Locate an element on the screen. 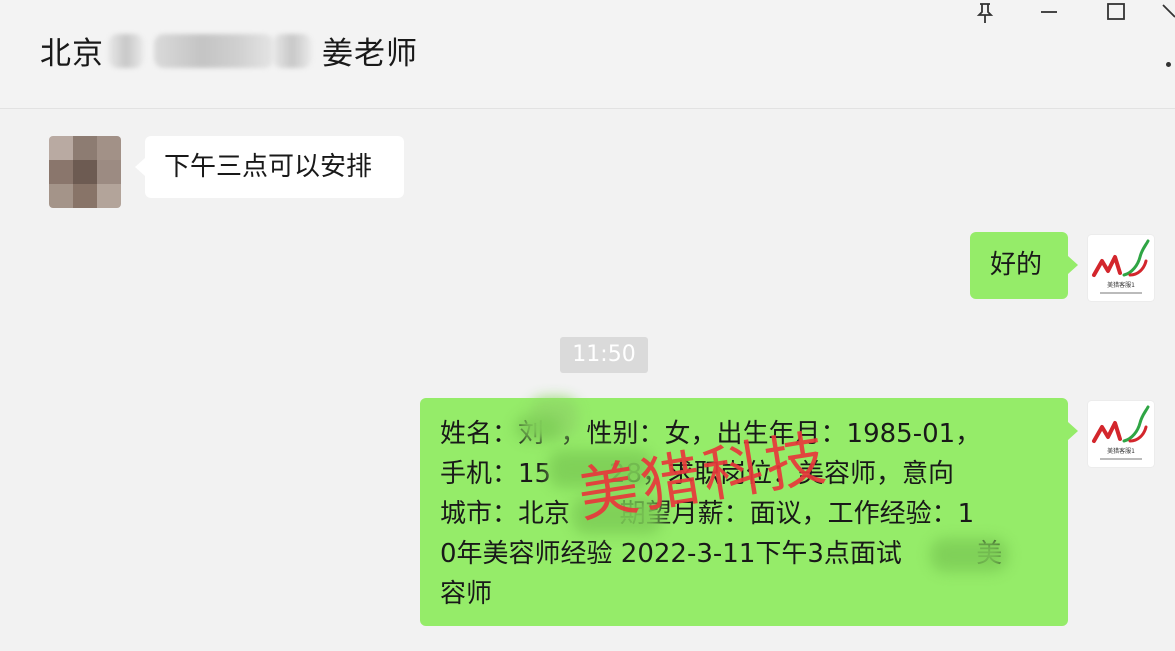 This screenshot has width=1175, height=651. pin-icon is located at coordinates (985, 16).